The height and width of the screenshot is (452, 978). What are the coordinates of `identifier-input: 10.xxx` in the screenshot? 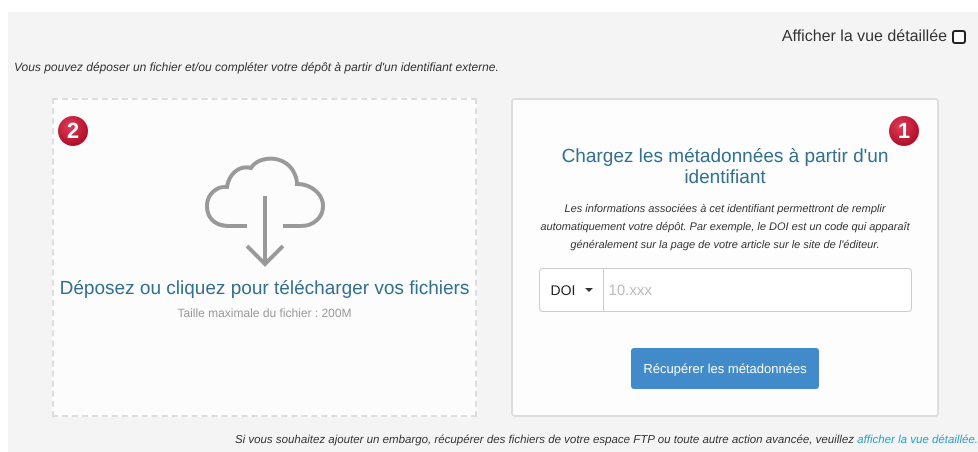 It's located at (758, 290).